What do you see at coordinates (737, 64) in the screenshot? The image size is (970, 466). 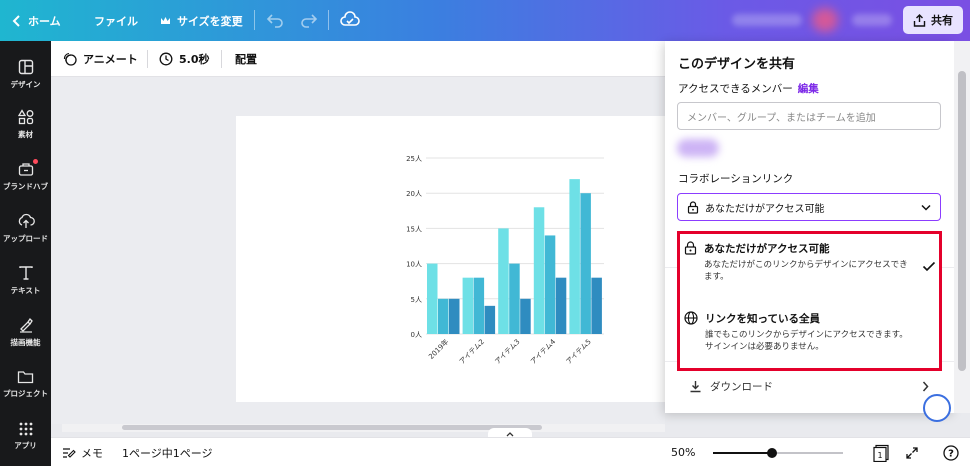 I see `share-panel-title: このデザインを共有` at bounding box center [737, 64].